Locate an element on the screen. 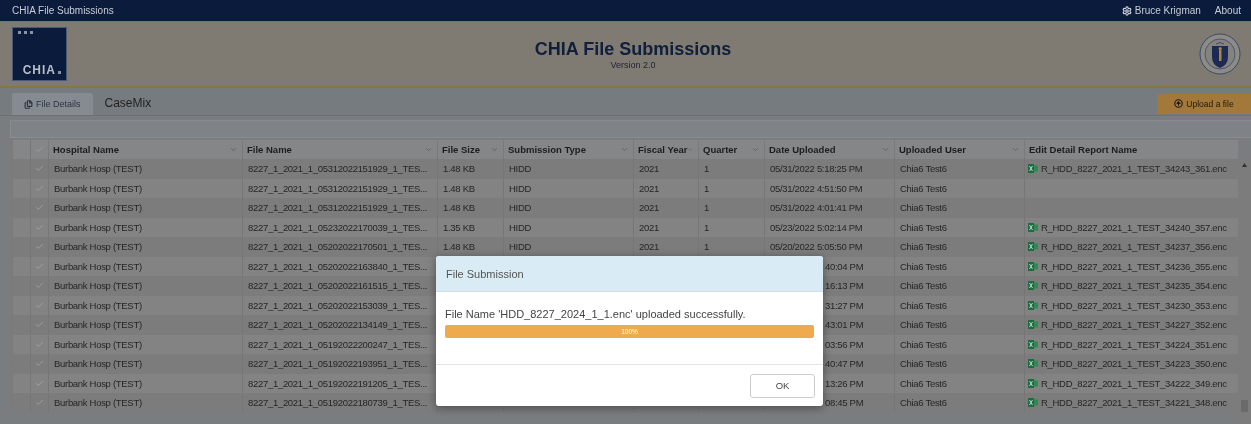  version-label: Version 2.0 is located at coordinates (633, 64).